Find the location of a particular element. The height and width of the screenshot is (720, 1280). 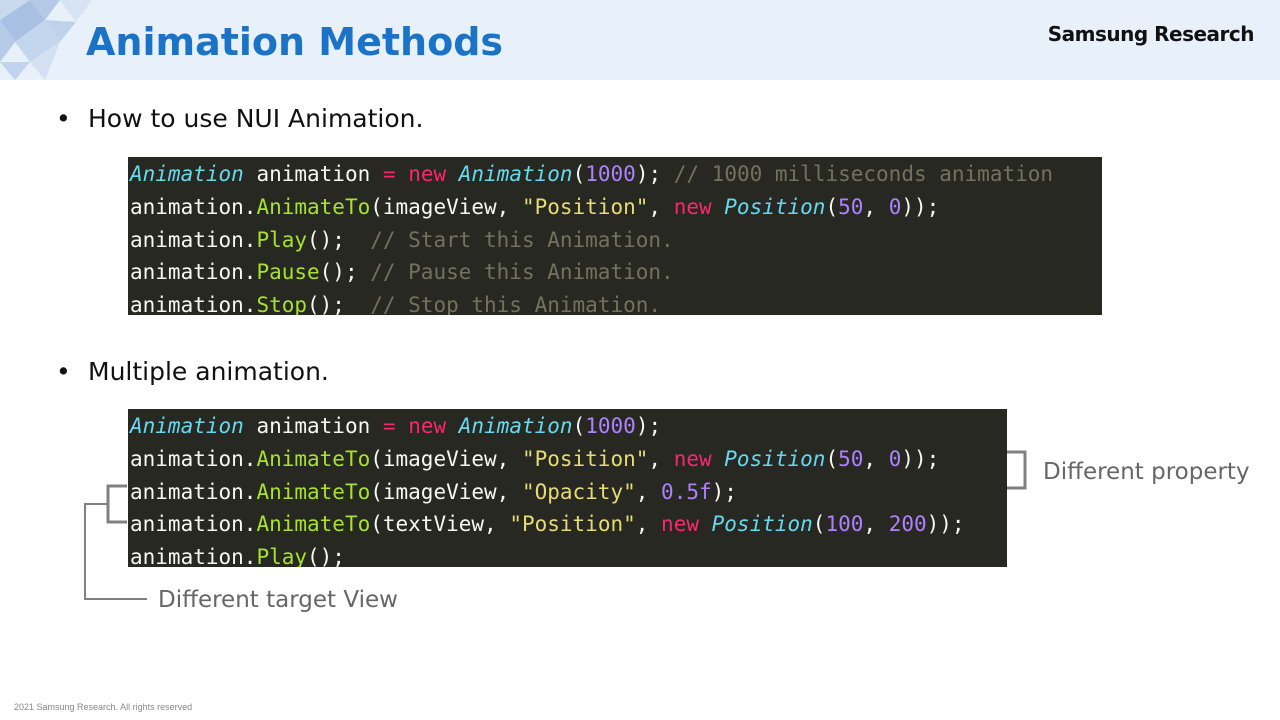

property-bracket-icon is located at coordinates (1017, 470).